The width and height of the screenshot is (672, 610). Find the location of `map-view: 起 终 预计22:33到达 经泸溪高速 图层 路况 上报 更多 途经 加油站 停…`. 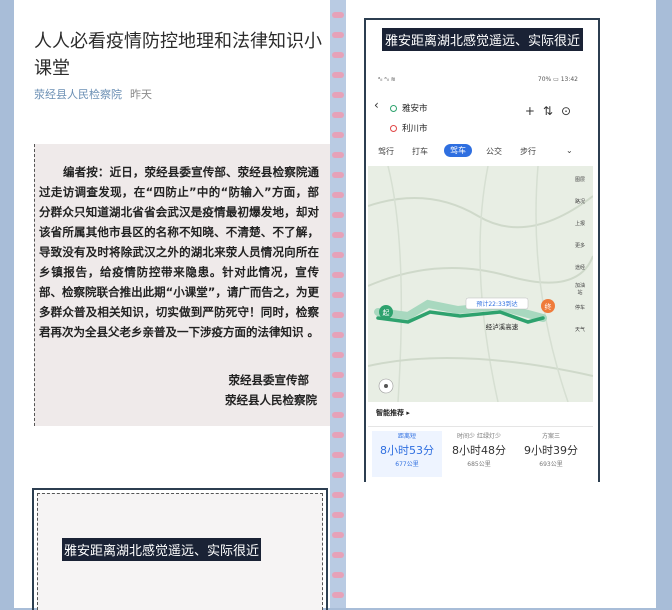

map-view: 起 终 预计22:33到达 经泸溪高速 图层 路况 上报 更多 途经 加油站 停… is located at coordinates (480, 284).